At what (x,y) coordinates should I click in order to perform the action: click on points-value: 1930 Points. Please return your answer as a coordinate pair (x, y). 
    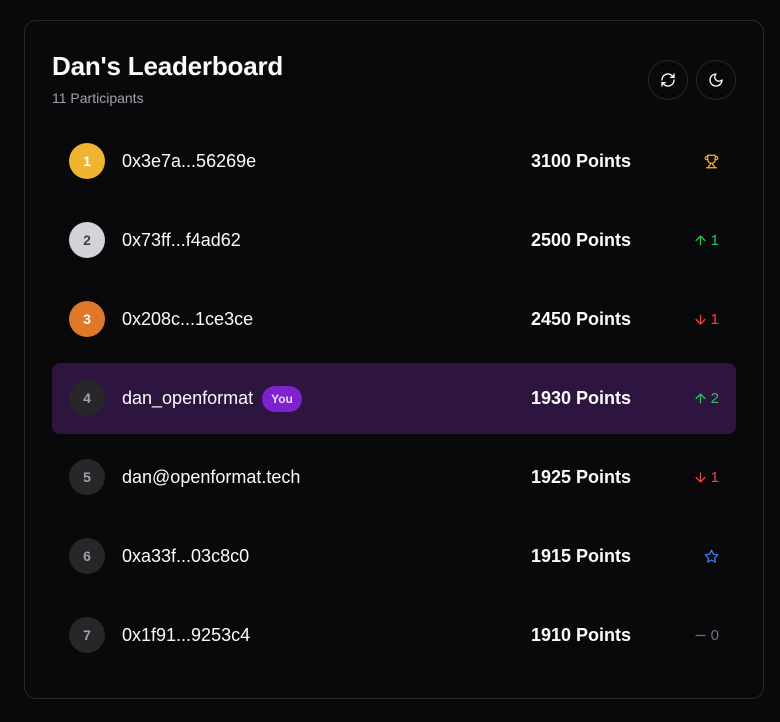
    Looking at the image, I should click on (580, 398).